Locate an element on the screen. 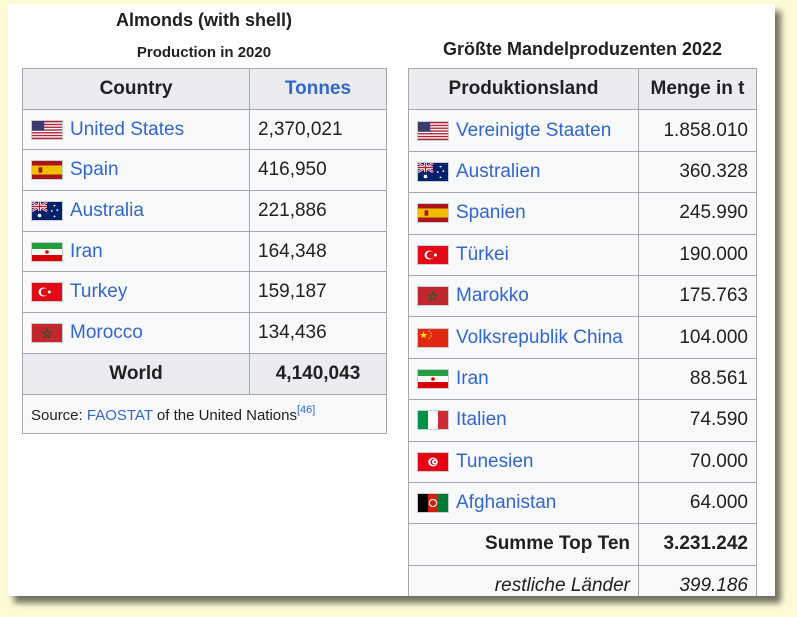  table-row: Iran 88.561 is located at coordinates (582, 379).